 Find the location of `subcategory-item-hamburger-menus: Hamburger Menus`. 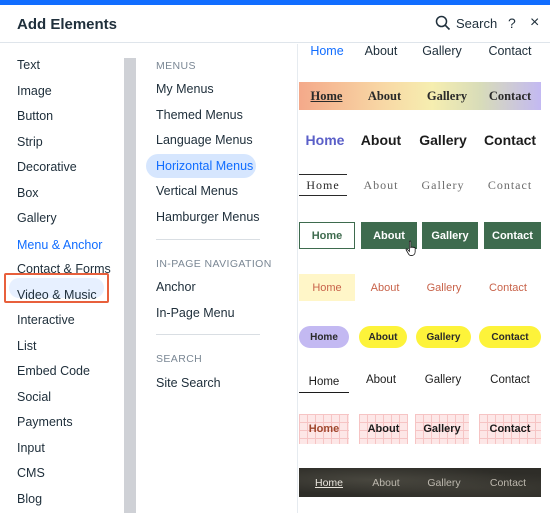

subcategory-item-hamburger-menus: Hamburger Menus is located at coordinates (208, 217).